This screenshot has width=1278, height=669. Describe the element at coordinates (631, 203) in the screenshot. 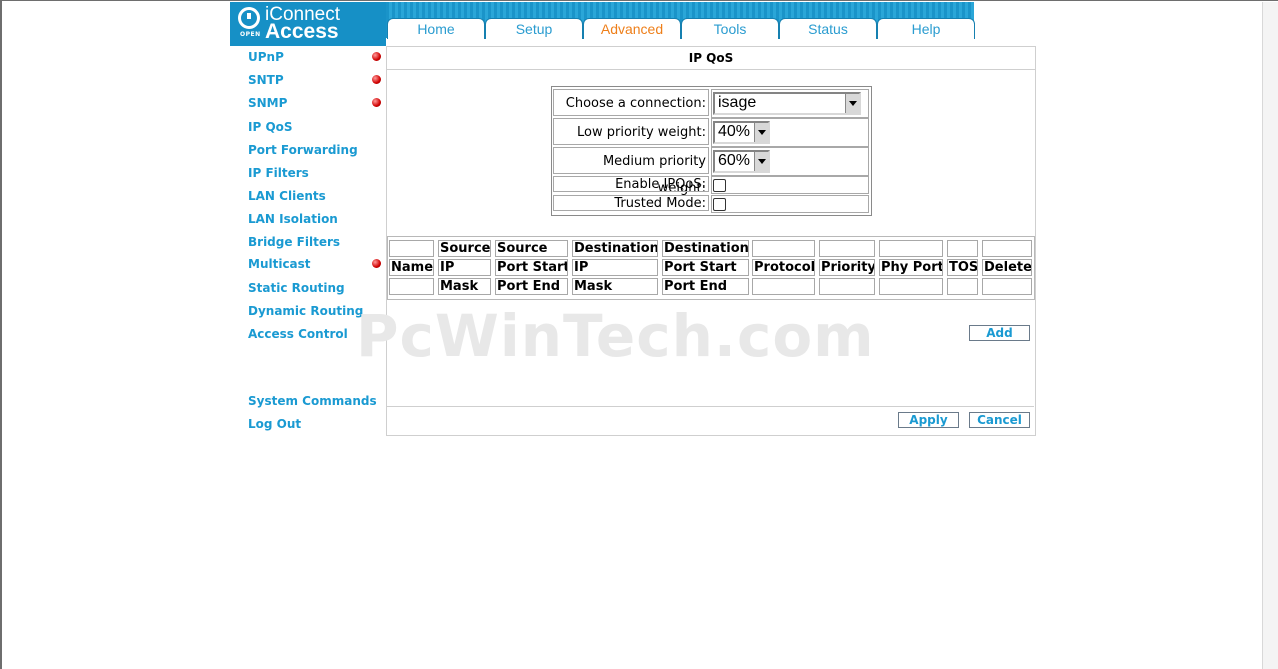

I see `trusted-mode-label: Trusted Mode:` at that location.